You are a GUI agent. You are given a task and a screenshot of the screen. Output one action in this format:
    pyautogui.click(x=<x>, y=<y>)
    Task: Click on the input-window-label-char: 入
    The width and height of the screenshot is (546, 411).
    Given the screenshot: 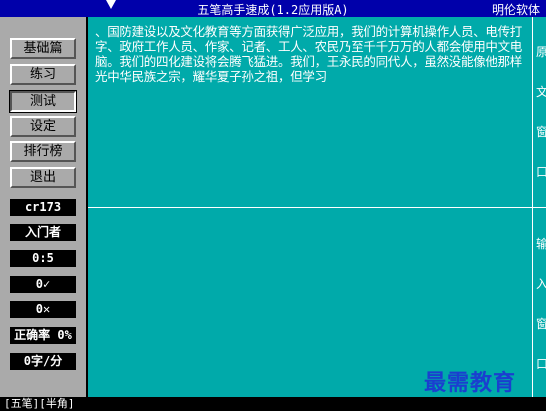 What is the action you would take?
    pyautogui.click(x=541, y=284)
    